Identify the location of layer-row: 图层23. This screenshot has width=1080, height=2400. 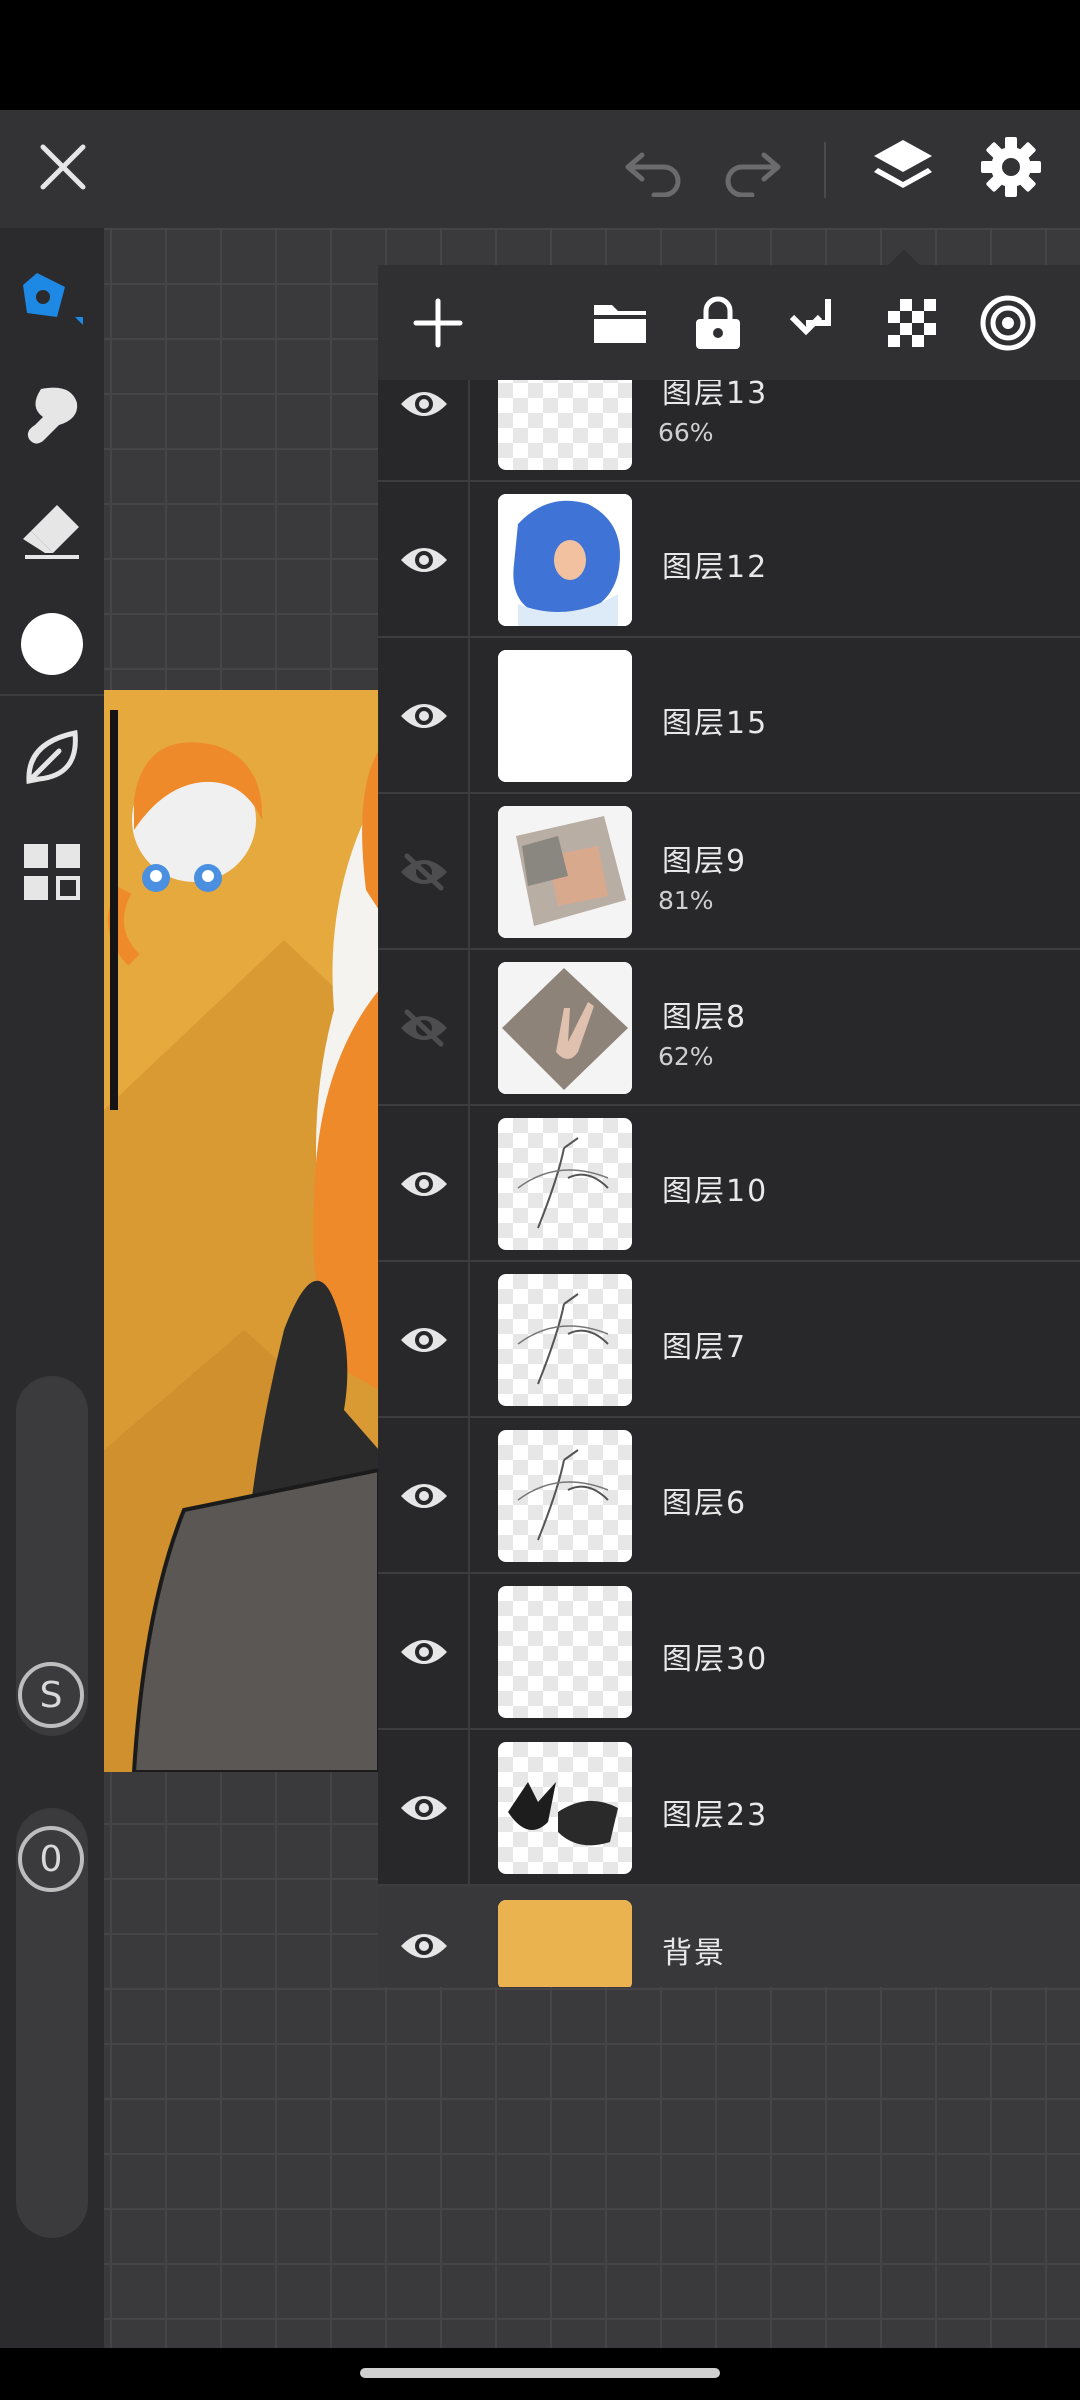
(729, 1808).